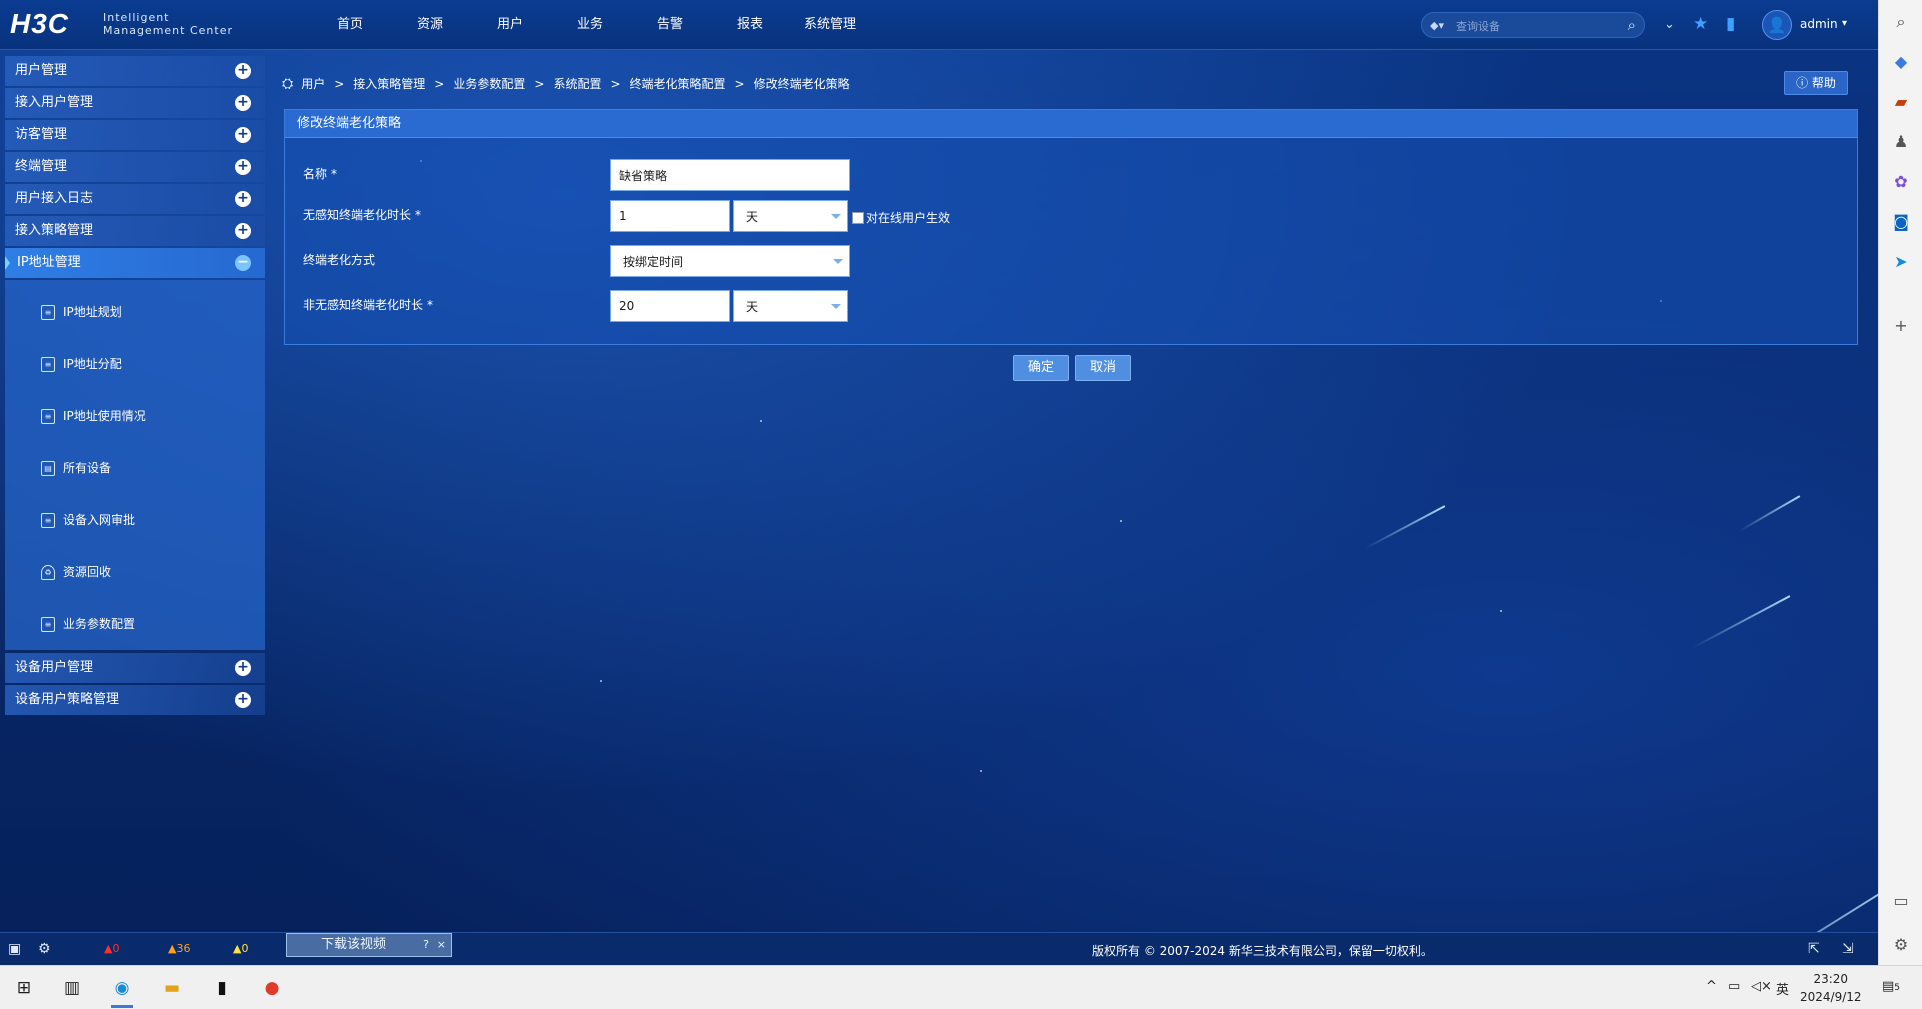 The width and height of the screenshot is (1922, 1009). Describe the element at coordinates (441, 945) in the screenshot. I see `download-close-icon: ×` at that location.